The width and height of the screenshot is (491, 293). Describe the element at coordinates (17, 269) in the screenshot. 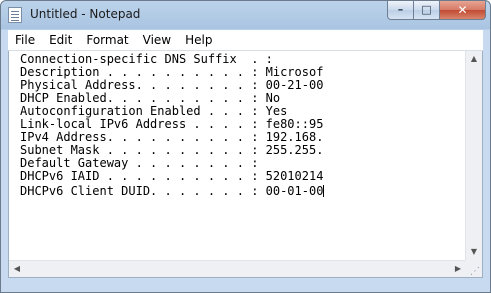

I see `scroll-left-arrow-icon: ◀` at that location.